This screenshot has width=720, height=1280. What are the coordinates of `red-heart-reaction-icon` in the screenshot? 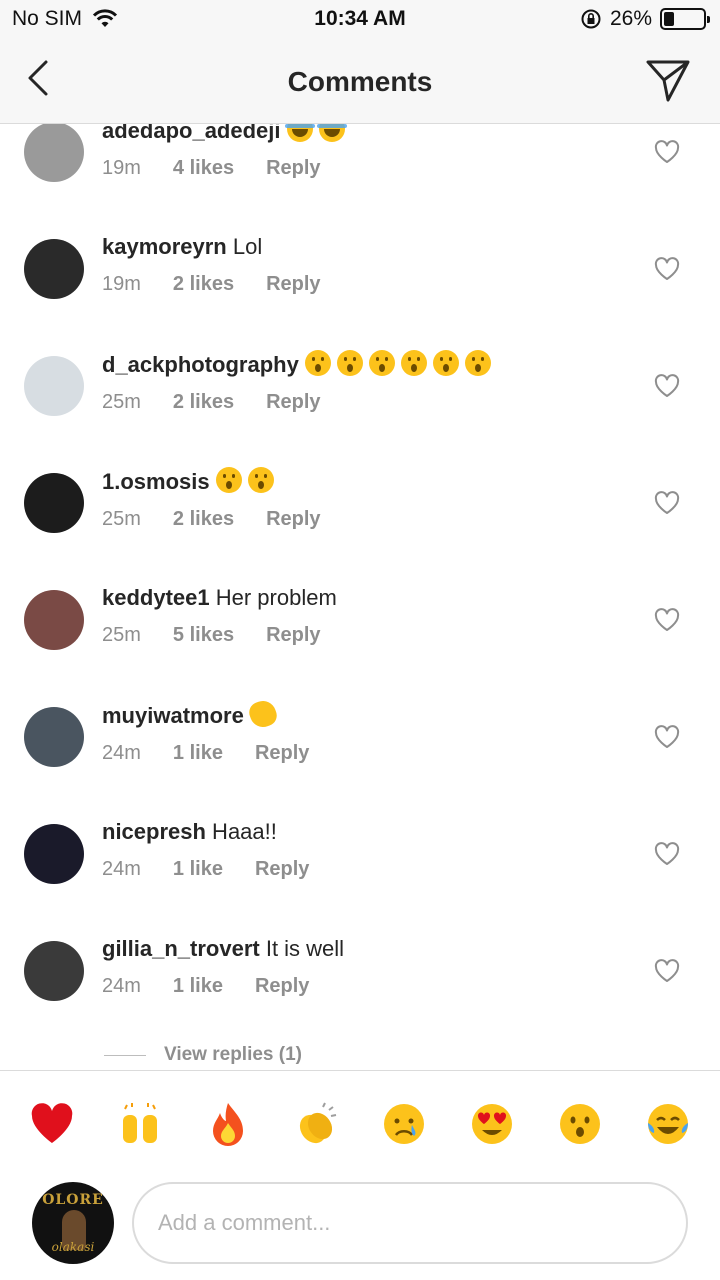 It's located at (52, 1124).